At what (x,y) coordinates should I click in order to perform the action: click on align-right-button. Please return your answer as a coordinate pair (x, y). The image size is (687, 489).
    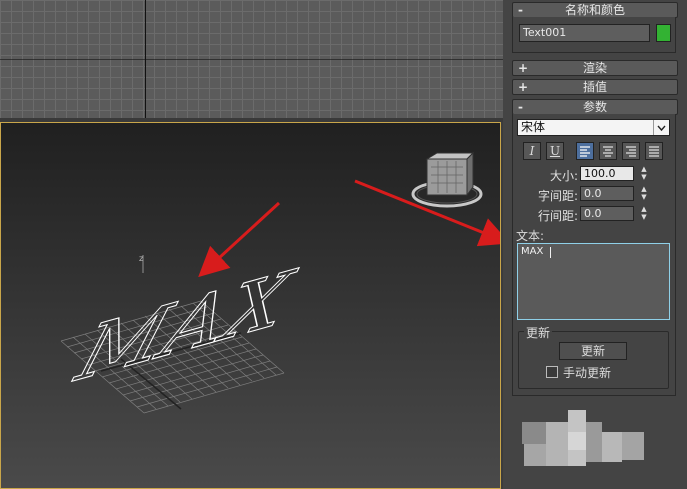
    Looking at the image, I should click on (631, 151).